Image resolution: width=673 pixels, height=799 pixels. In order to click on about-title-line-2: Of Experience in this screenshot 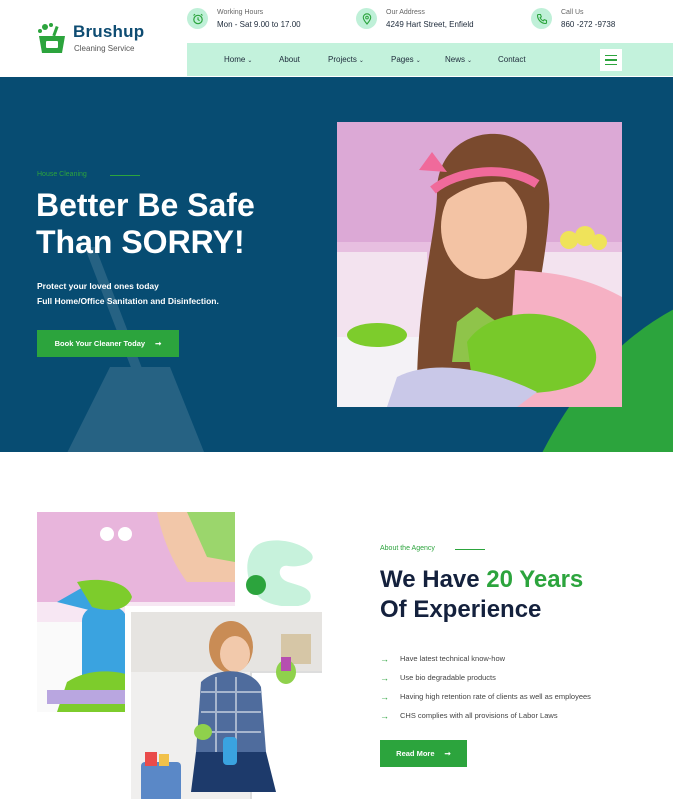, I will do `click(461, 609)`.